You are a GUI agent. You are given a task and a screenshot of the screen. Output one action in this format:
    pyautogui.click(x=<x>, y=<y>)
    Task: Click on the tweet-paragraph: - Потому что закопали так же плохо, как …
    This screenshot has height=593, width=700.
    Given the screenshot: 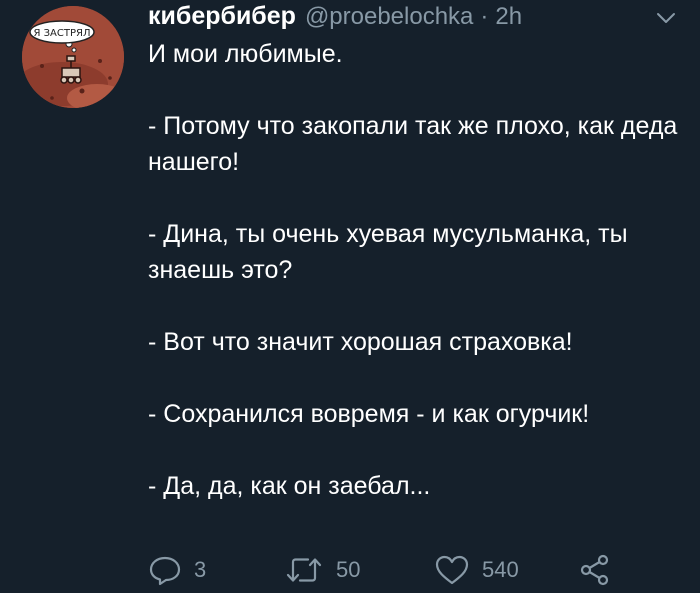 What is the action you would take?
    pyautogui.click(x=413, y=144)
    